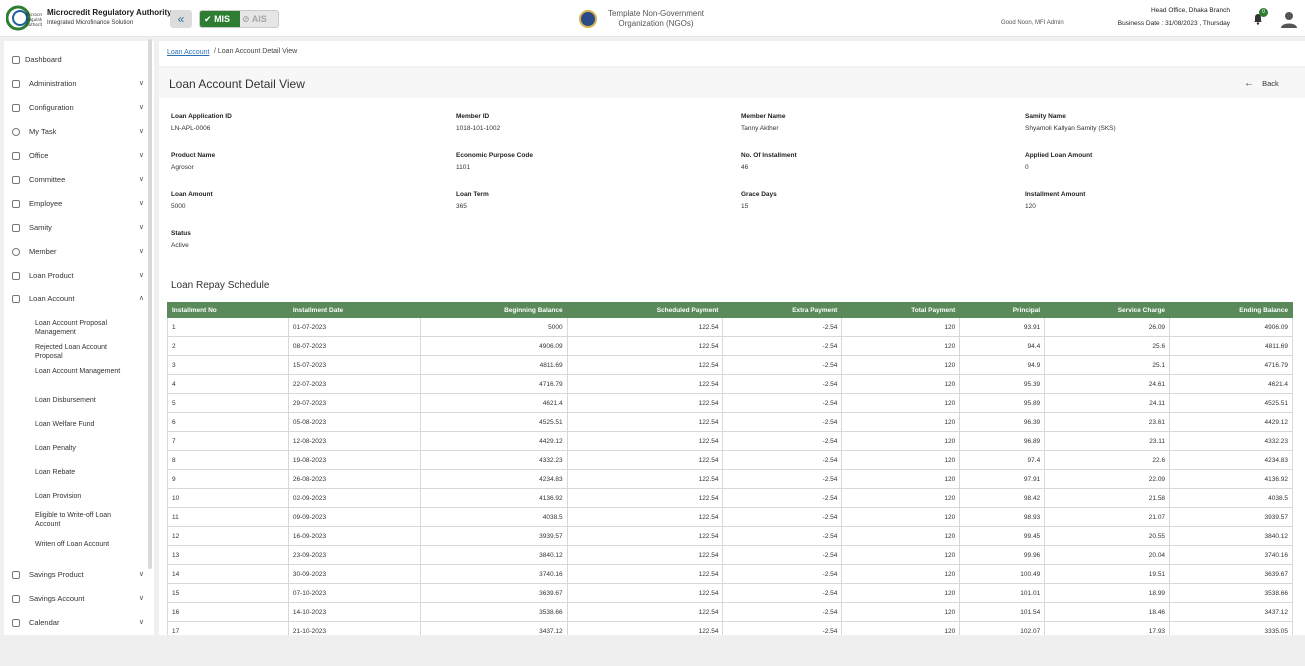 This screenshot has height=666, width=1305. I want to click on table-cell: 99.45, so click(1002, 536).